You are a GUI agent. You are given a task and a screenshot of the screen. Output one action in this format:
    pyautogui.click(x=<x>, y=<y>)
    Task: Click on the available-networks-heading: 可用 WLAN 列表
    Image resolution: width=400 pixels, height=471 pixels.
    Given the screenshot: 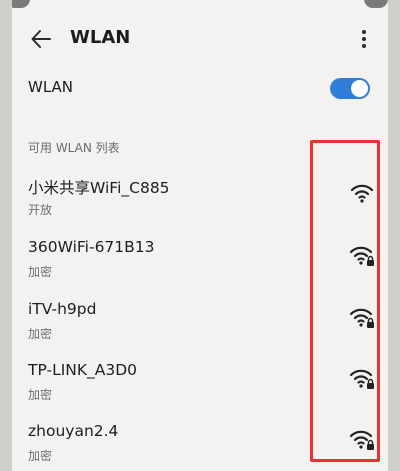 What is the action you would take?
    pyautogui.click(x=74, y=148)
    